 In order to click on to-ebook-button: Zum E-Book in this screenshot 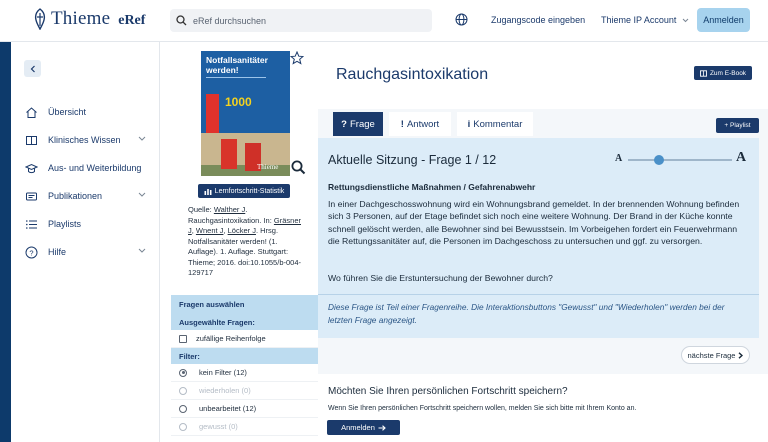, I will do `click(723, 73)`.